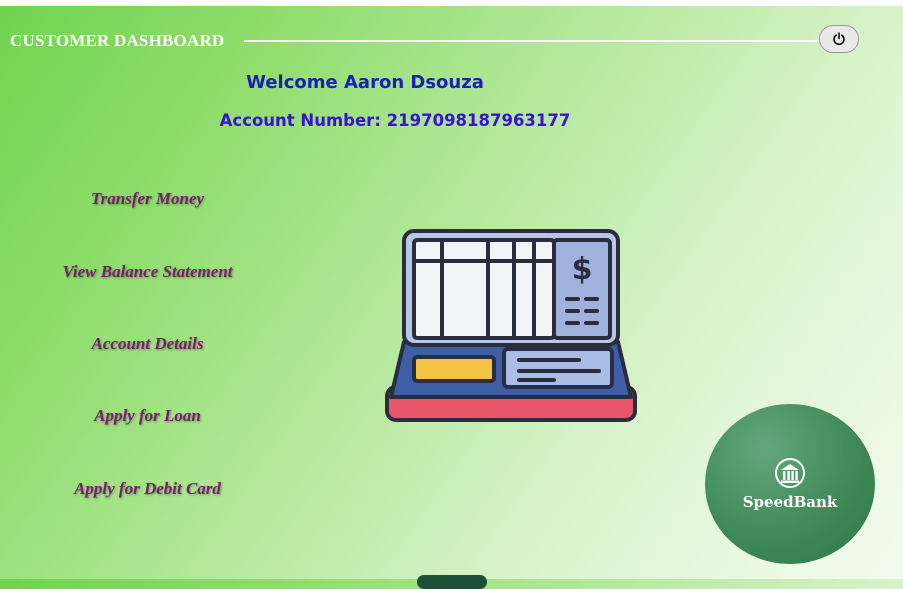 This screenshot has height=589, width=903. Describe the element at coordinates (147, 489) in the screenshot. I see `menu-apply-for-debit-card: Apply for Debit Card` at that location.